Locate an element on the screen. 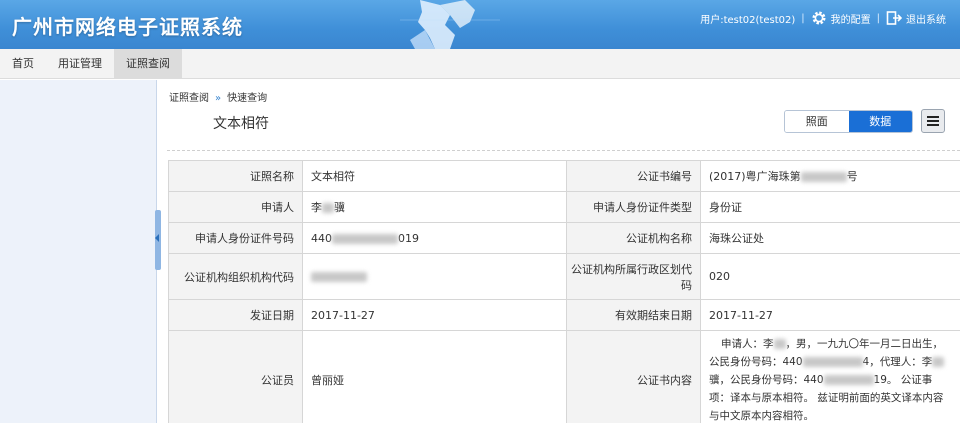 This screenshot has width=960, height=423. menu-button is located at coordinates (933, 121).